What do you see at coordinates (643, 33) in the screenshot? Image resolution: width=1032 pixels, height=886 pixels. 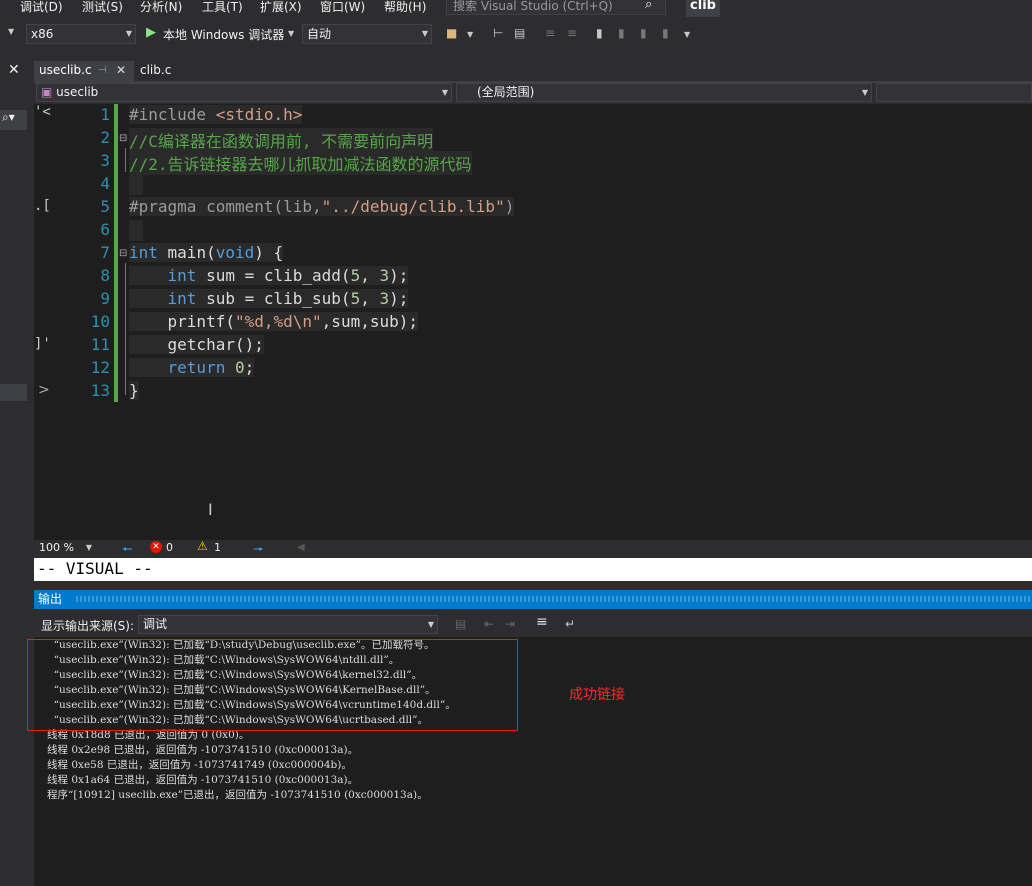 I see `next-bookmark-icon: ▮` at bounding box center [643, 33].